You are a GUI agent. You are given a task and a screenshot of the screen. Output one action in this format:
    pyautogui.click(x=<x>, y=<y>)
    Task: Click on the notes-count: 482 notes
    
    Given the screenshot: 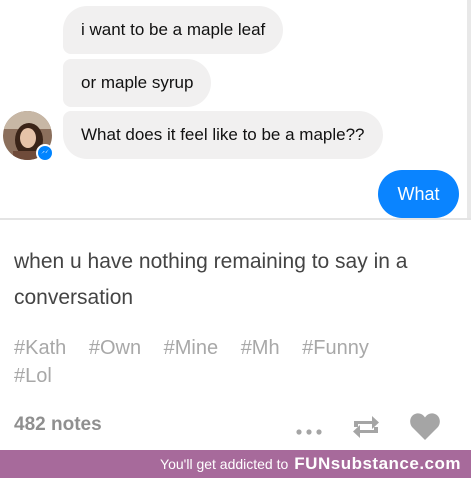 What is the action you would take?
    pyautogui.click(x=58, y=425)
    